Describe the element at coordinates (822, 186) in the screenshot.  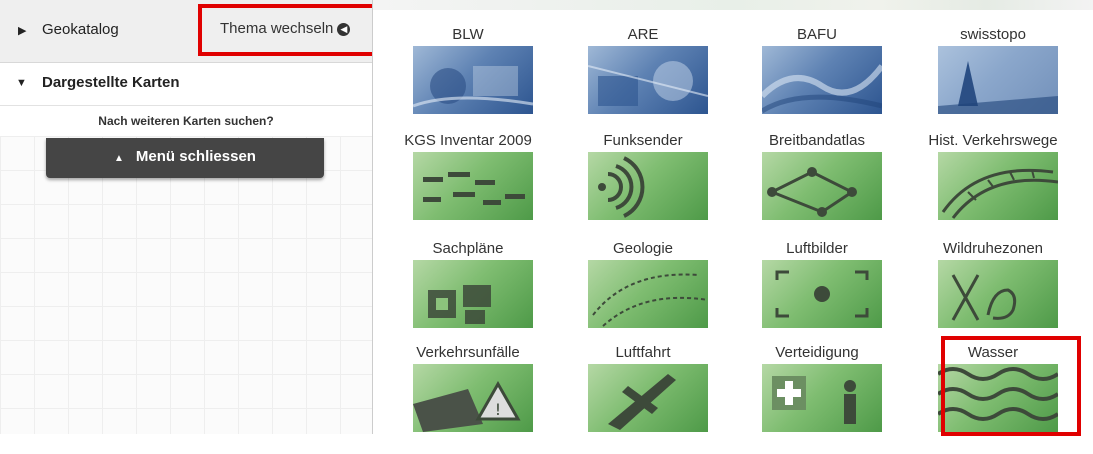
I see `breitbandatlas-thumbnail` at that location.